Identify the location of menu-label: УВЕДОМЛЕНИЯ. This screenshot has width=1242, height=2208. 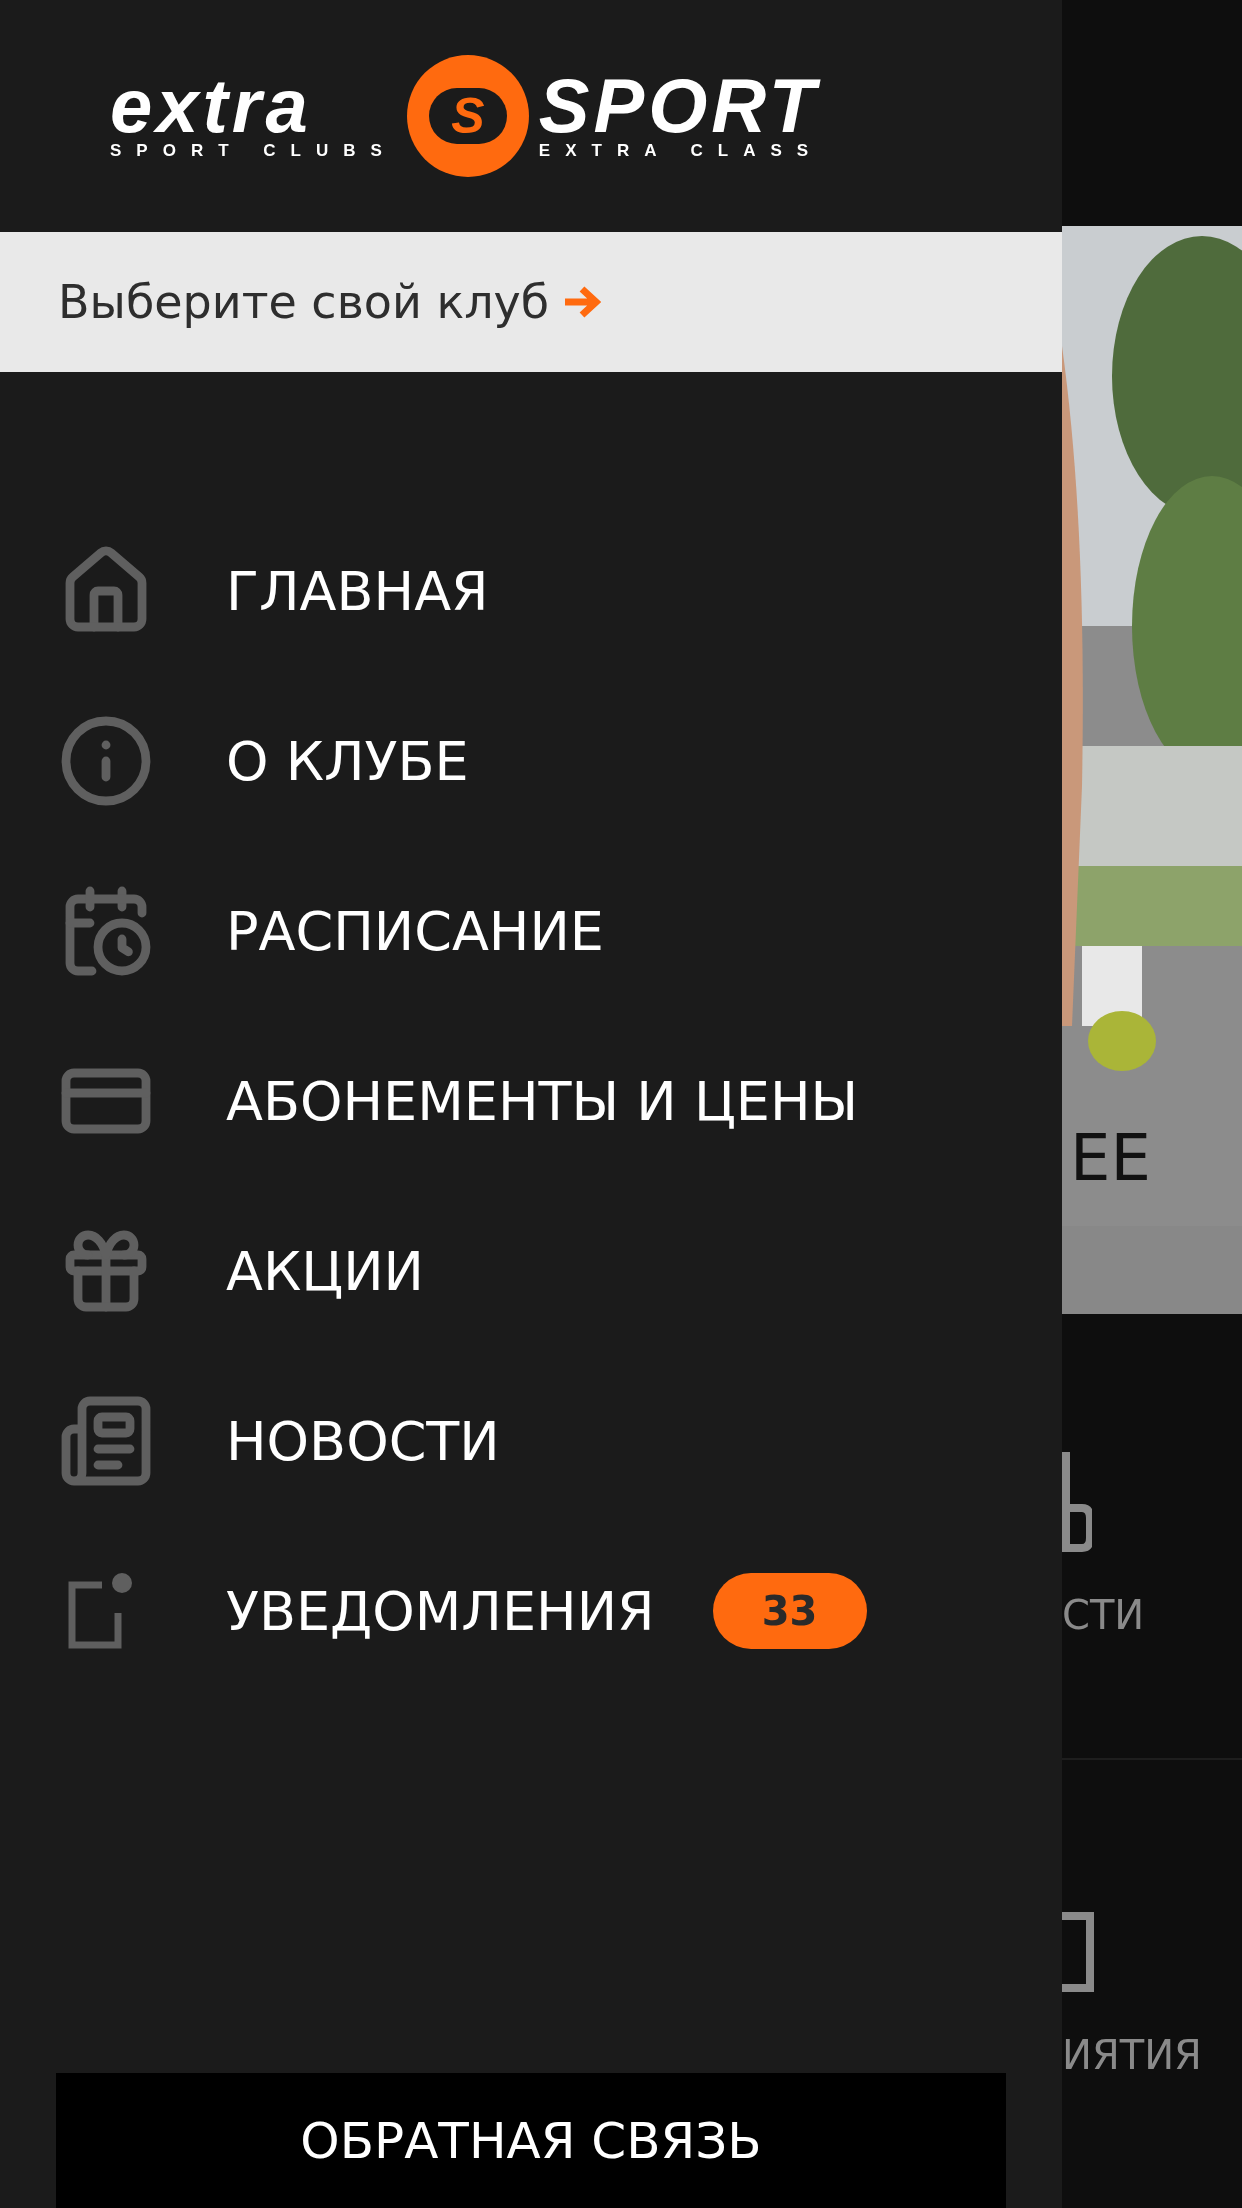
(440, 1611).